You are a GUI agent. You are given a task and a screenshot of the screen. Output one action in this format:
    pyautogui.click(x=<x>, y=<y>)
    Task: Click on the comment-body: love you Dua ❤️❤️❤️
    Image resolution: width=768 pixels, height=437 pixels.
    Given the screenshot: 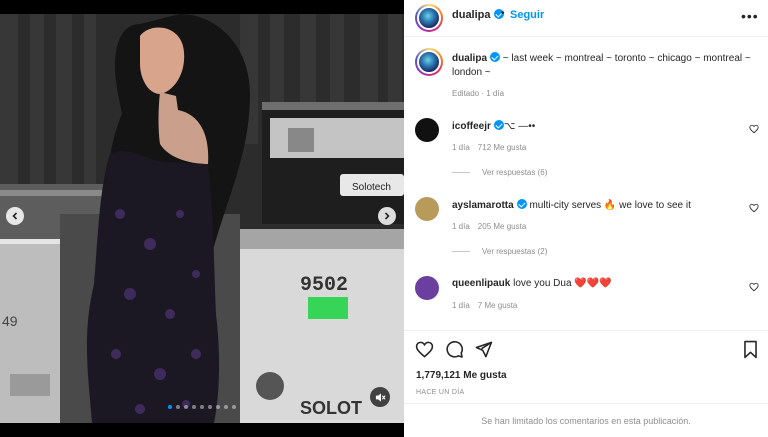 What is the action you would take?
    pyautogui.click(x=561, y=283)
    